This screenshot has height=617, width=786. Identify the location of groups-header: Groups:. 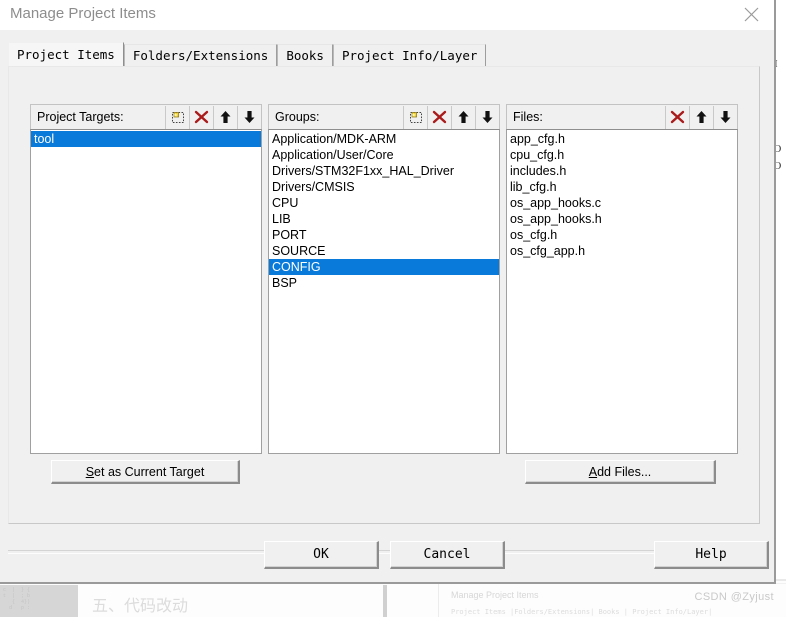
(384, 116).